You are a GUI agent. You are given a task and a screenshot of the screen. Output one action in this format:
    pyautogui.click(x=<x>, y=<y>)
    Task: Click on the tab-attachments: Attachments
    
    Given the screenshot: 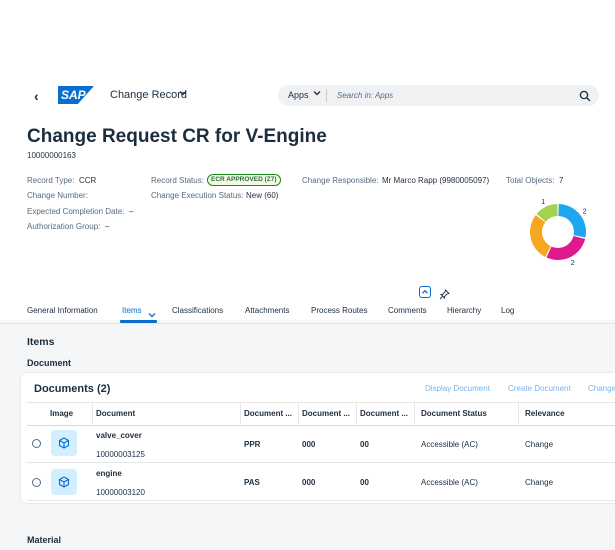 What is the action you would take?
    pyautogui.click(x=267, y=310)
    